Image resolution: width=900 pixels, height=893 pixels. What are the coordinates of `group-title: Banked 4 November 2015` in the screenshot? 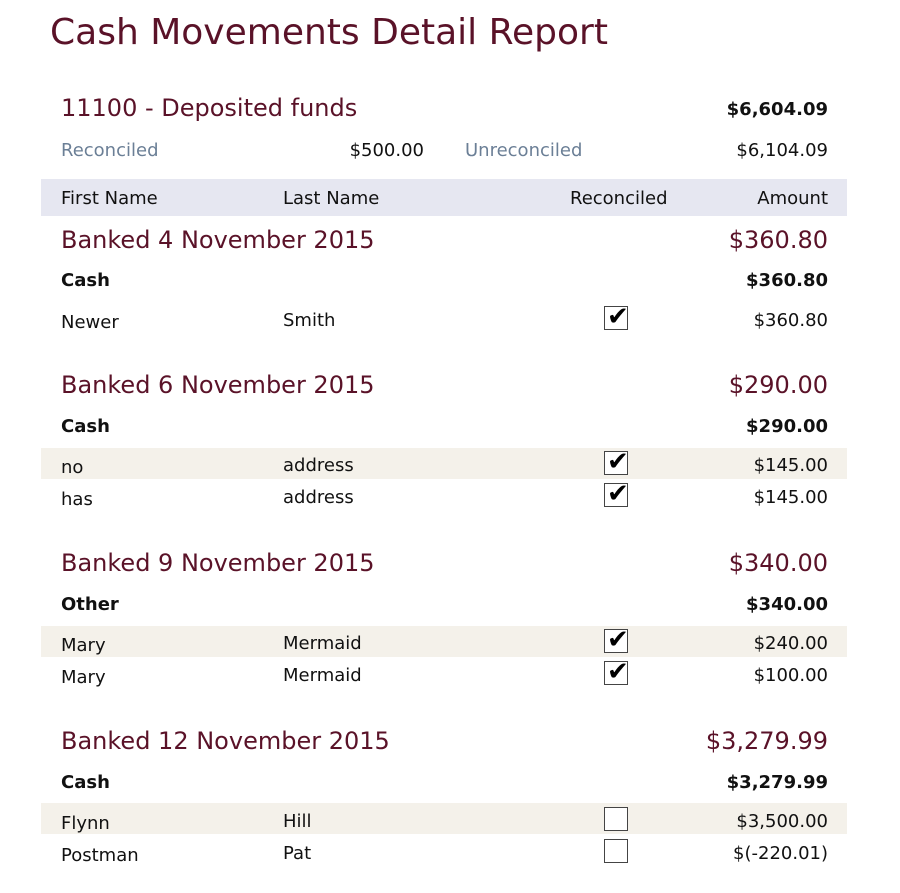 It's located at (218, 240).